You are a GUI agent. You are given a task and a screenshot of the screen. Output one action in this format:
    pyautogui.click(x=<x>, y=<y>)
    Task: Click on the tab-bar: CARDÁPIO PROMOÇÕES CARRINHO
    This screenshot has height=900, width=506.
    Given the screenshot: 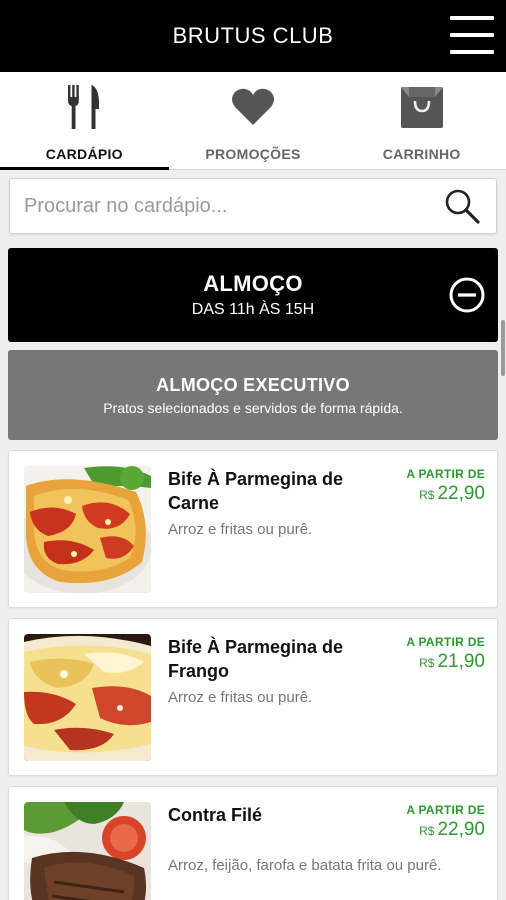 What is the action you would take?
    pyautogui.click(x=253, y=121)
    